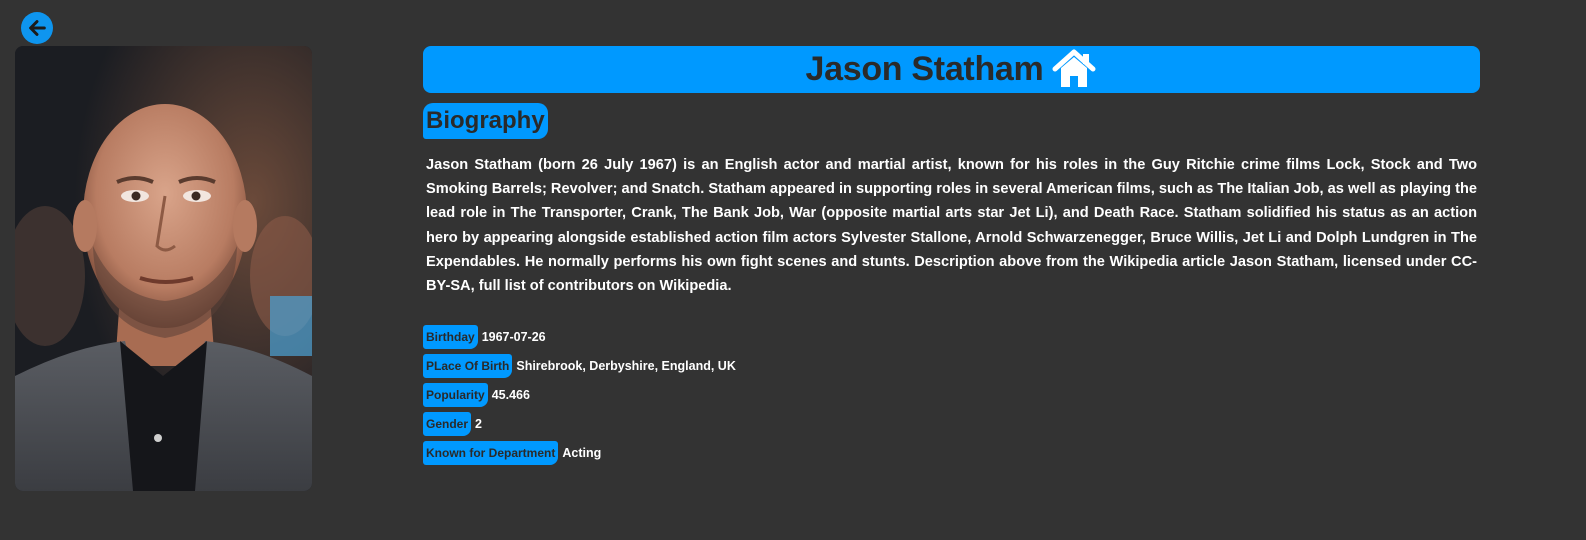 The image size is (1586, 540). I want to click on detail-row-birthday: Birthday 1967-07-26, so click(951, 336).